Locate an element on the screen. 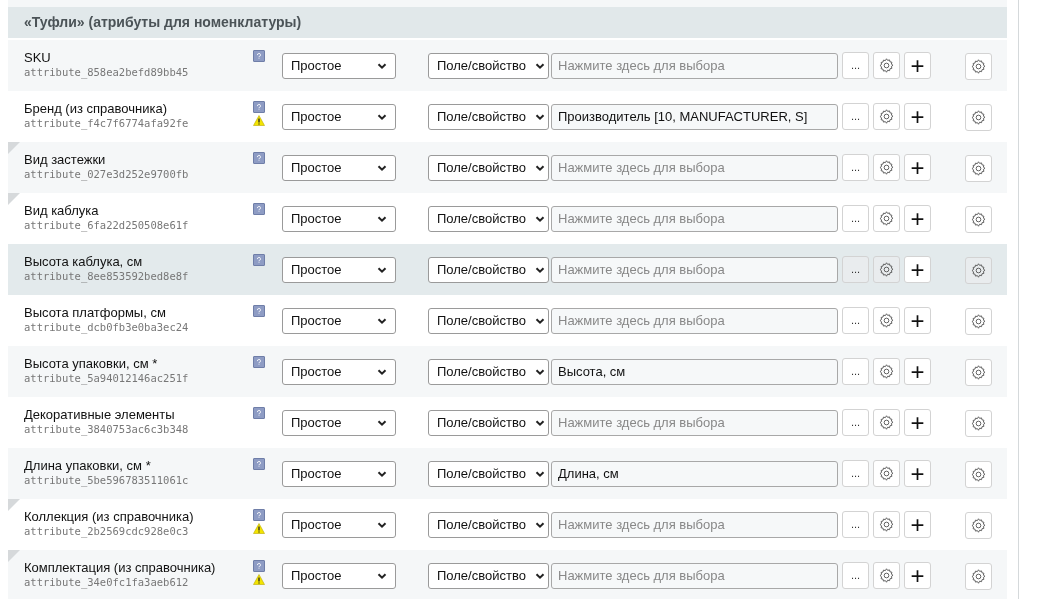 The height and width of the screenshot is (599, 1038). attribute-code: attribute_34e0fc1fa3aeb612 is located at coordinates (107, 582).